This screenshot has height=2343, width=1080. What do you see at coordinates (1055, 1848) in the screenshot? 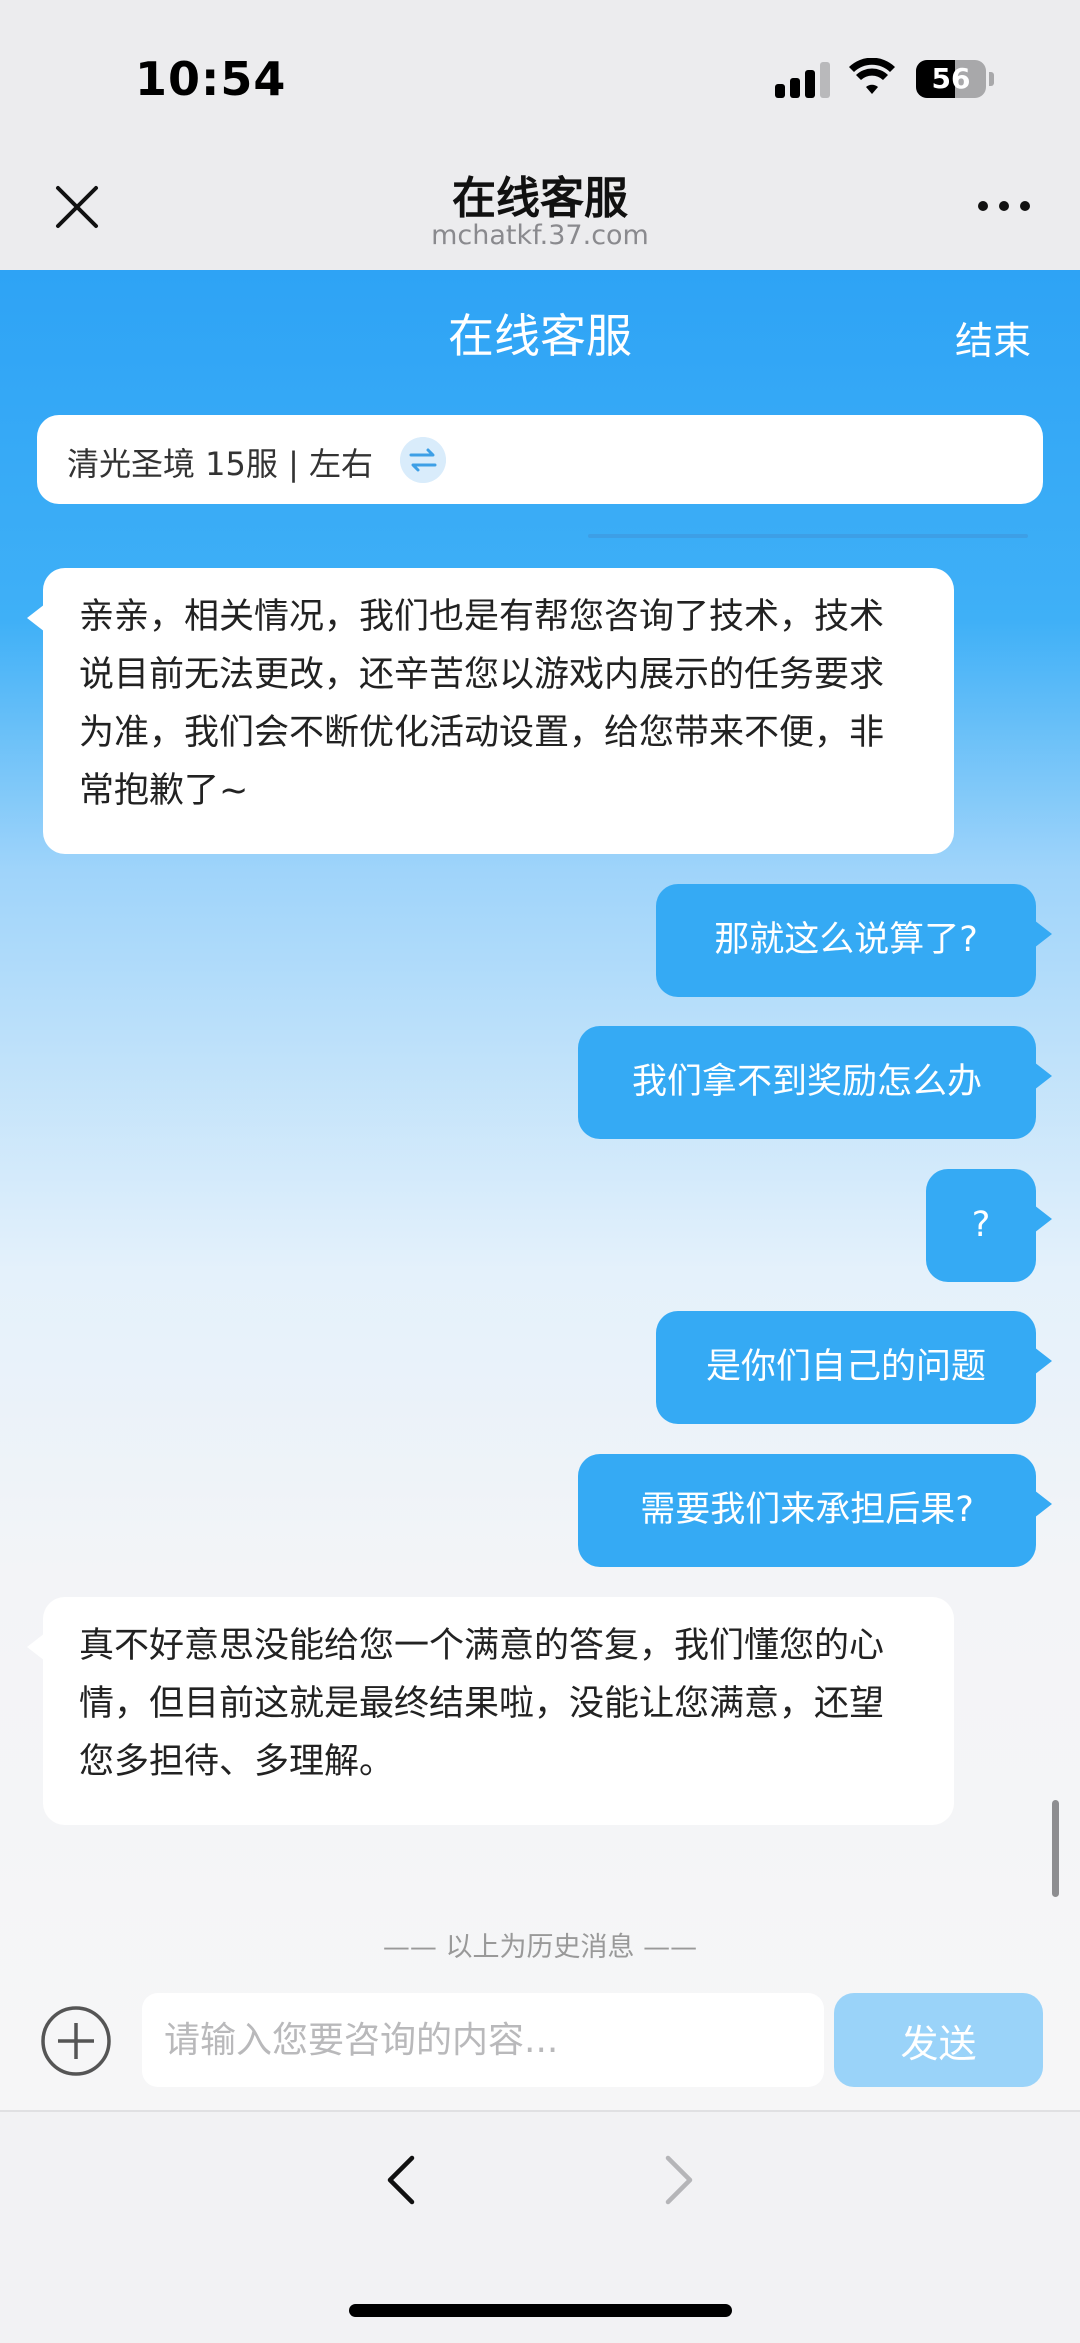
I see `scrollbar` at bounding box center [1055, 1848].